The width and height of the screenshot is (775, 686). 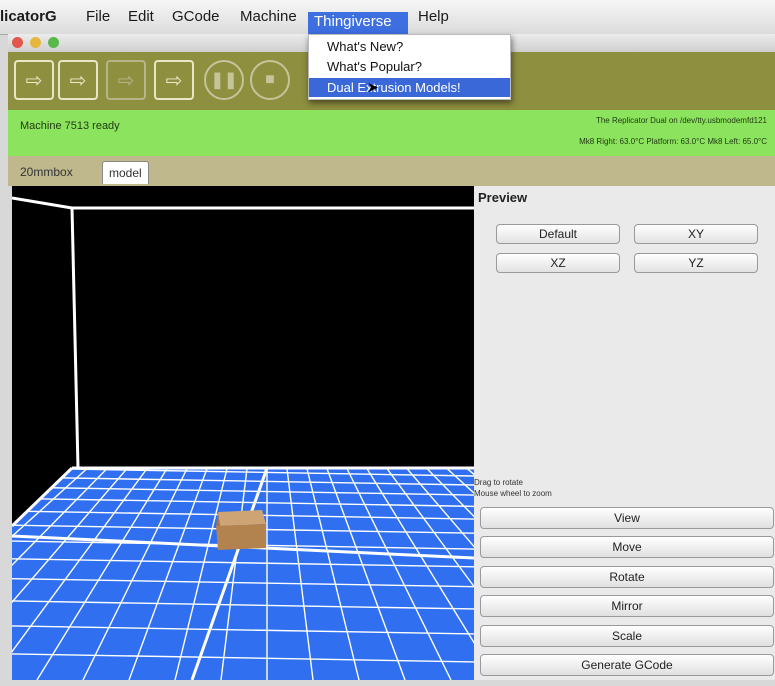 What do you see at coordinates (70, 126) in the screenshot?
I see `machine-status: Machine 7513 ready` at bounding box center [70, 126].